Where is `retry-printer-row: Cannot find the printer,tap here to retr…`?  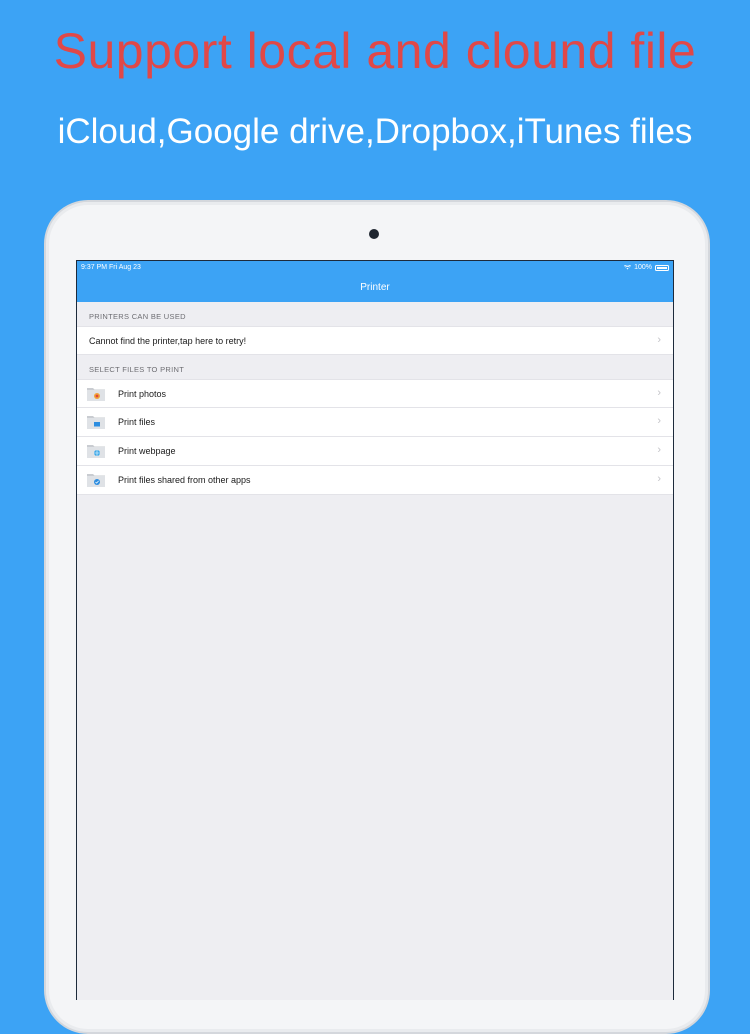 retry-printer-row: Cannot find the printer,tap here to retr… is located at coordinates (375, 340).